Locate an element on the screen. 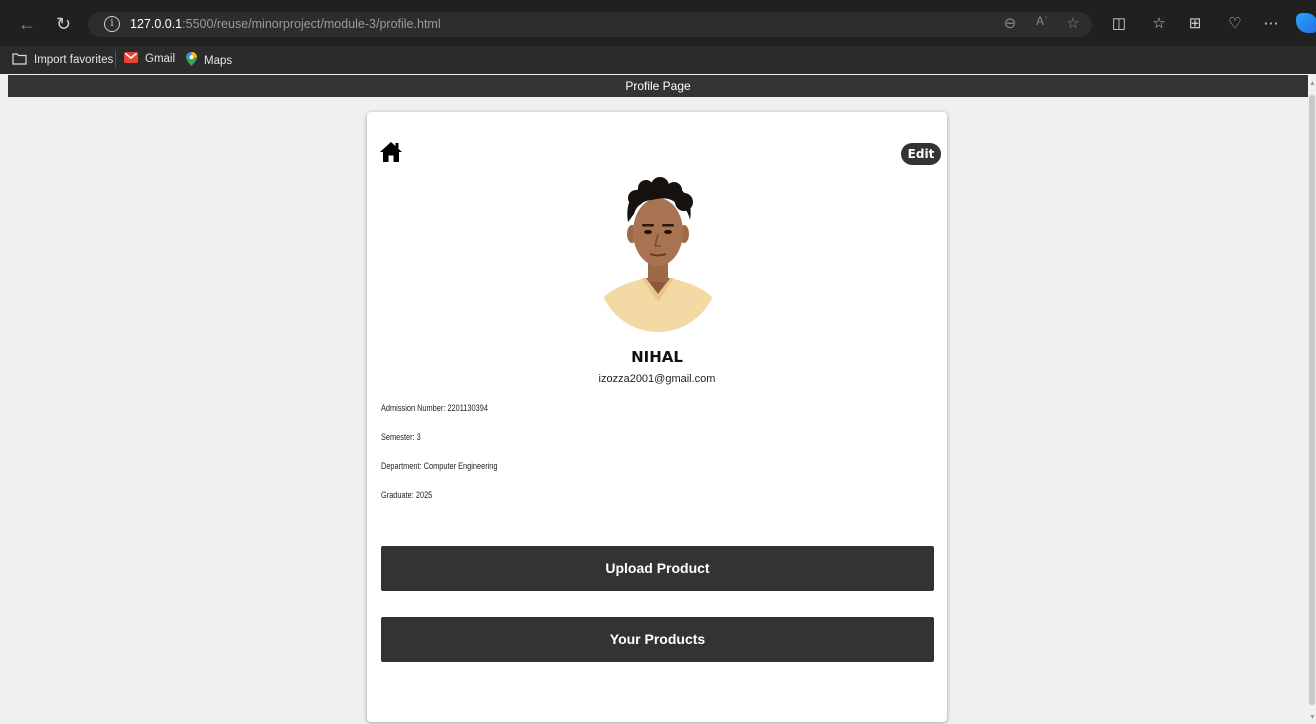 This screenshot has width=1316, height=724. collections-icon: ⊞ is located at coordinates (1195, 23).